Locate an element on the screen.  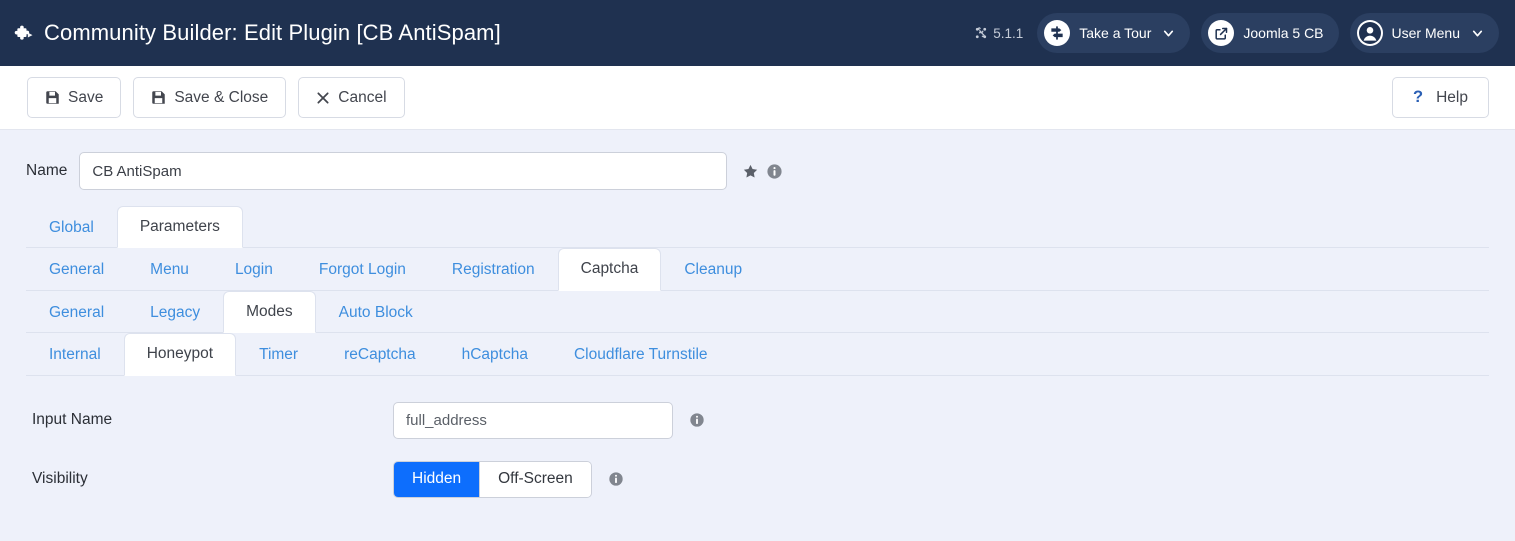
tab-forgot-login: Forgot Login is located at coordinates (362, 269).